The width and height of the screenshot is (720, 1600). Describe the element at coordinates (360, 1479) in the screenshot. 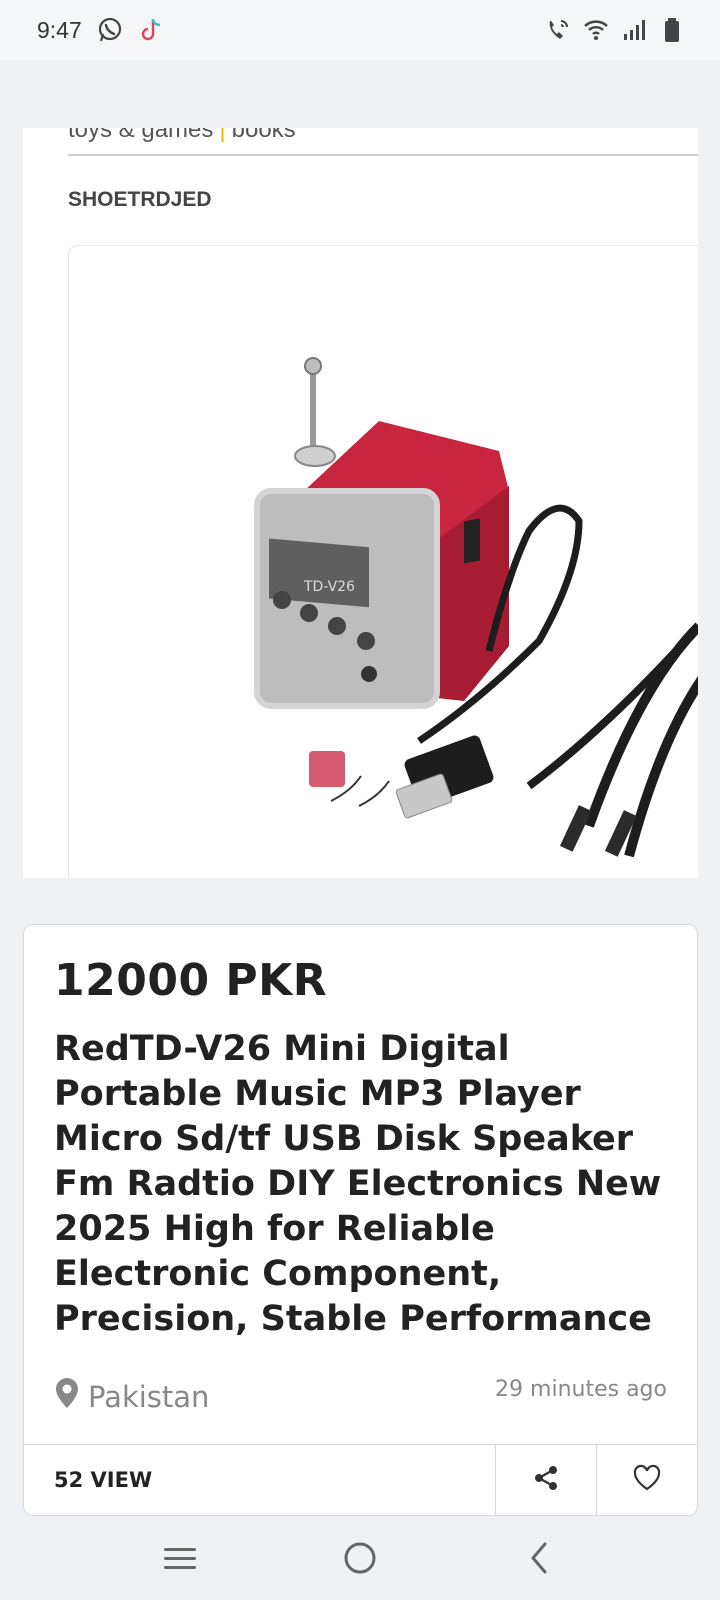

I see `card-footer: 52 VIEW` at that location.